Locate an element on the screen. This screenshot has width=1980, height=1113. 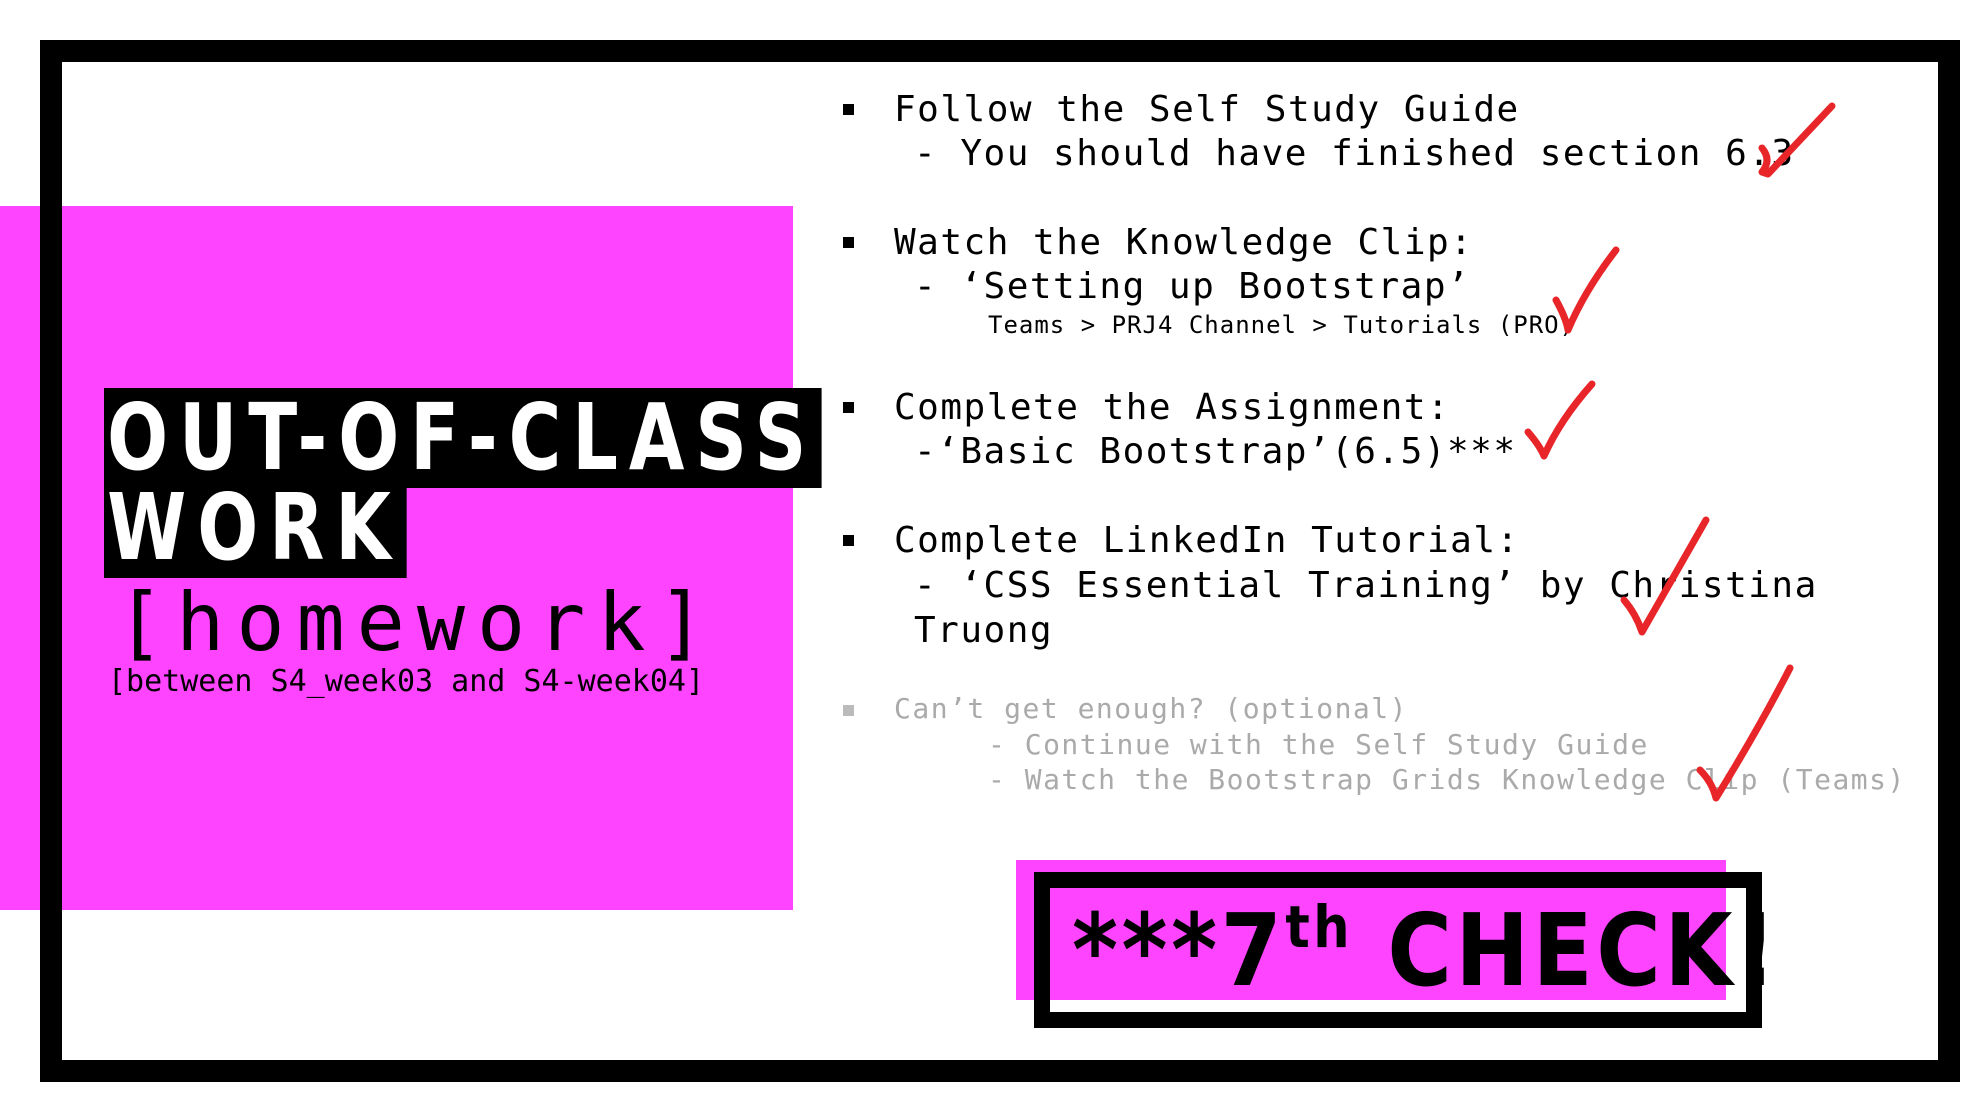
between-label: [between S4_week03 and S4-week04] is located at coordinates (406, 681).